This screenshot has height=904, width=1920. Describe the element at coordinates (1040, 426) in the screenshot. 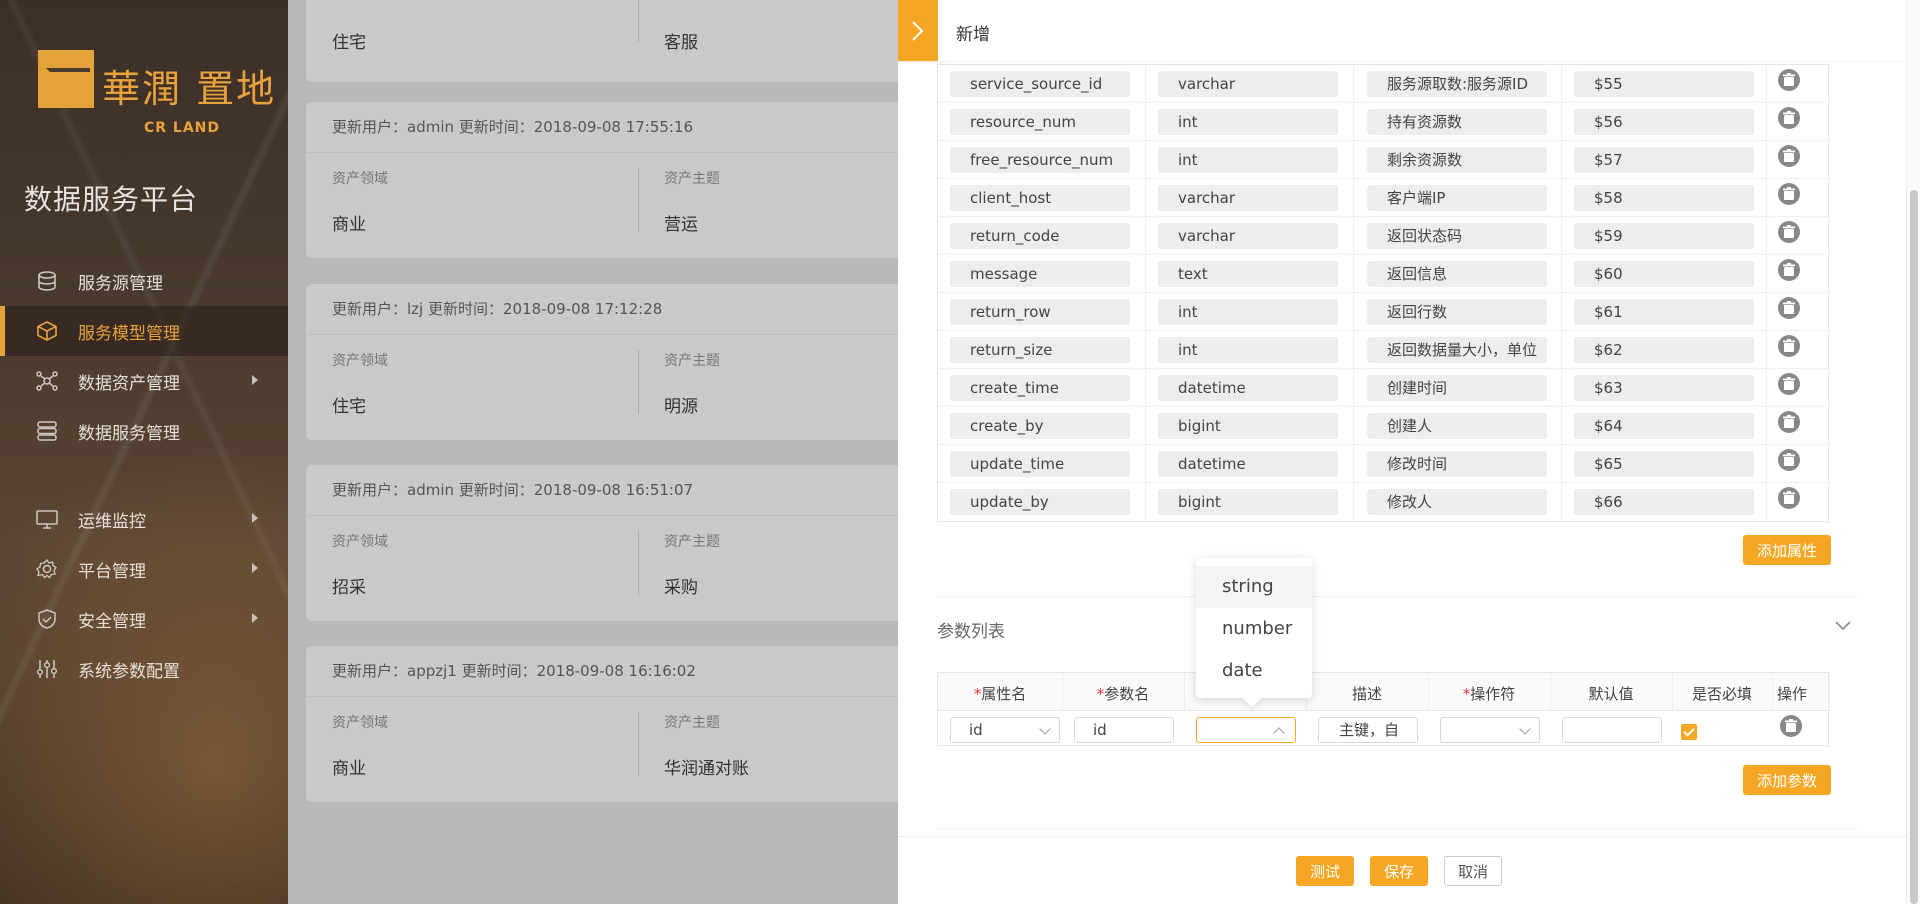

I see `attr-name-field: create_by` at that location.